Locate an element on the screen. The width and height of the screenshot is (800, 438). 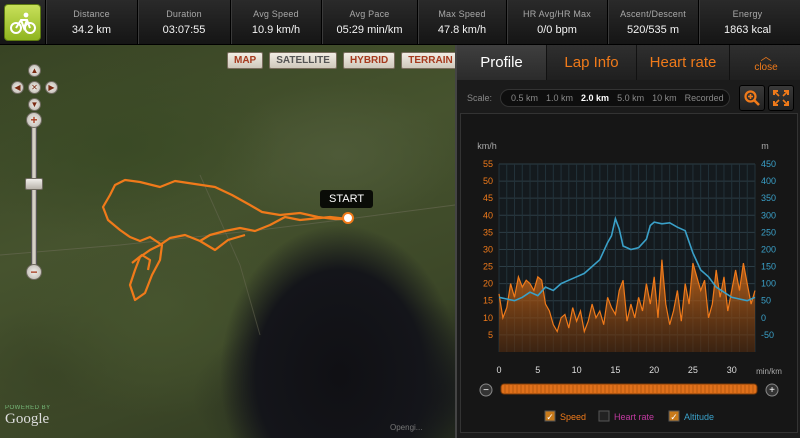
google-logo: POWERED BY Google is located at coordinates (28, 416).